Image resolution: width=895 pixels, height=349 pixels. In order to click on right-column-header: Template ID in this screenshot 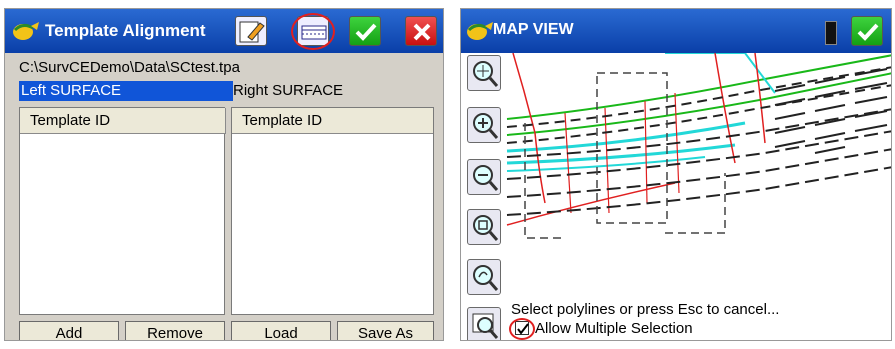, I will do `click(320, 121)`.